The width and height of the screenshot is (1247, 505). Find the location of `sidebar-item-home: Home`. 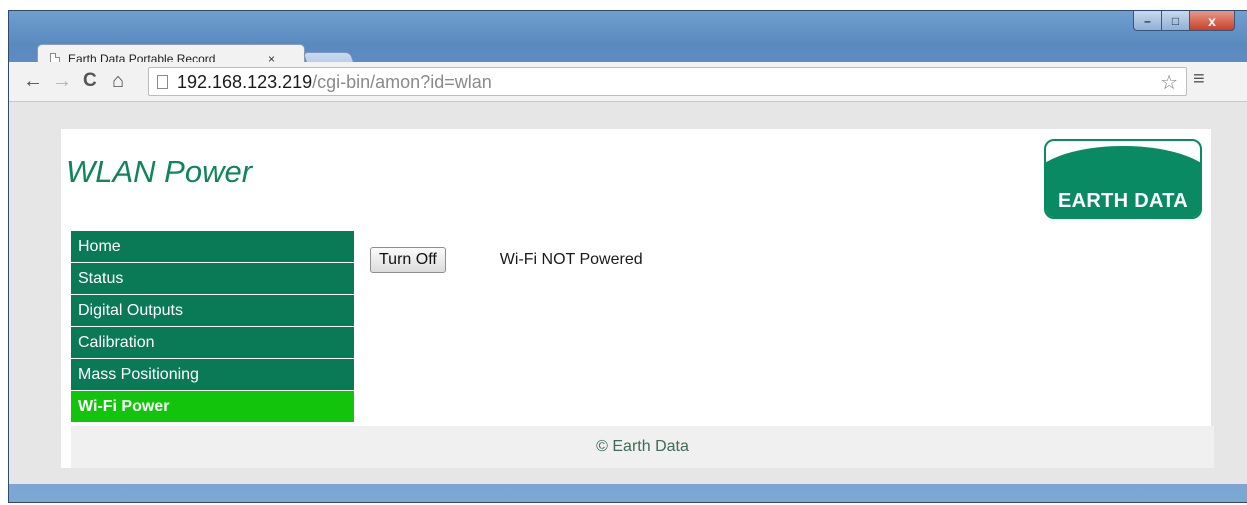

sidebar-item-home: Home is located at coordinates (212, 246).